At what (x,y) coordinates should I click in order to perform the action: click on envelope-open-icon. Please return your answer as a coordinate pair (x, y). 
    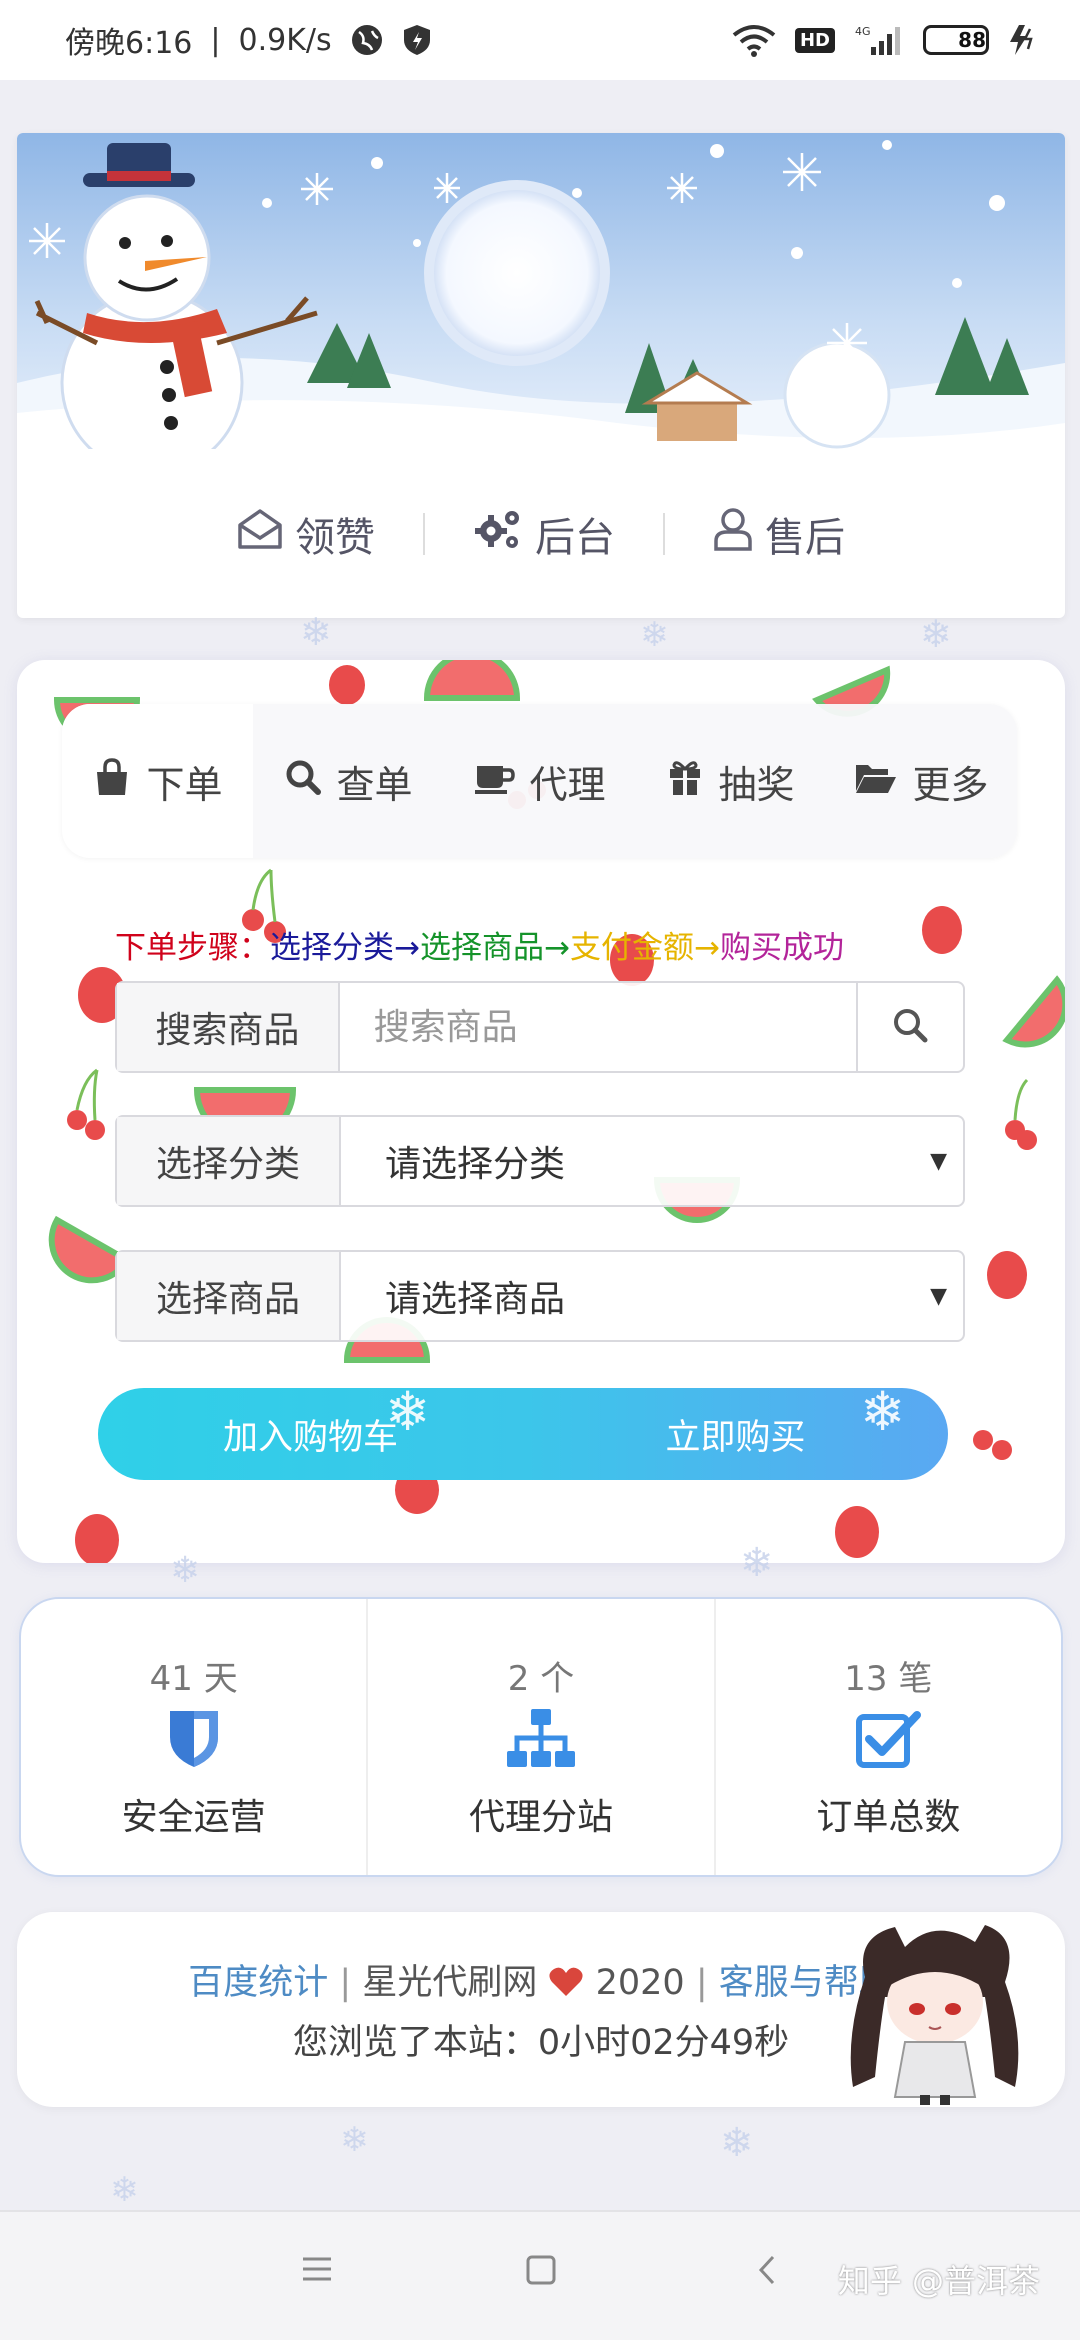
    Looking at the image, I should click on (260, 534).